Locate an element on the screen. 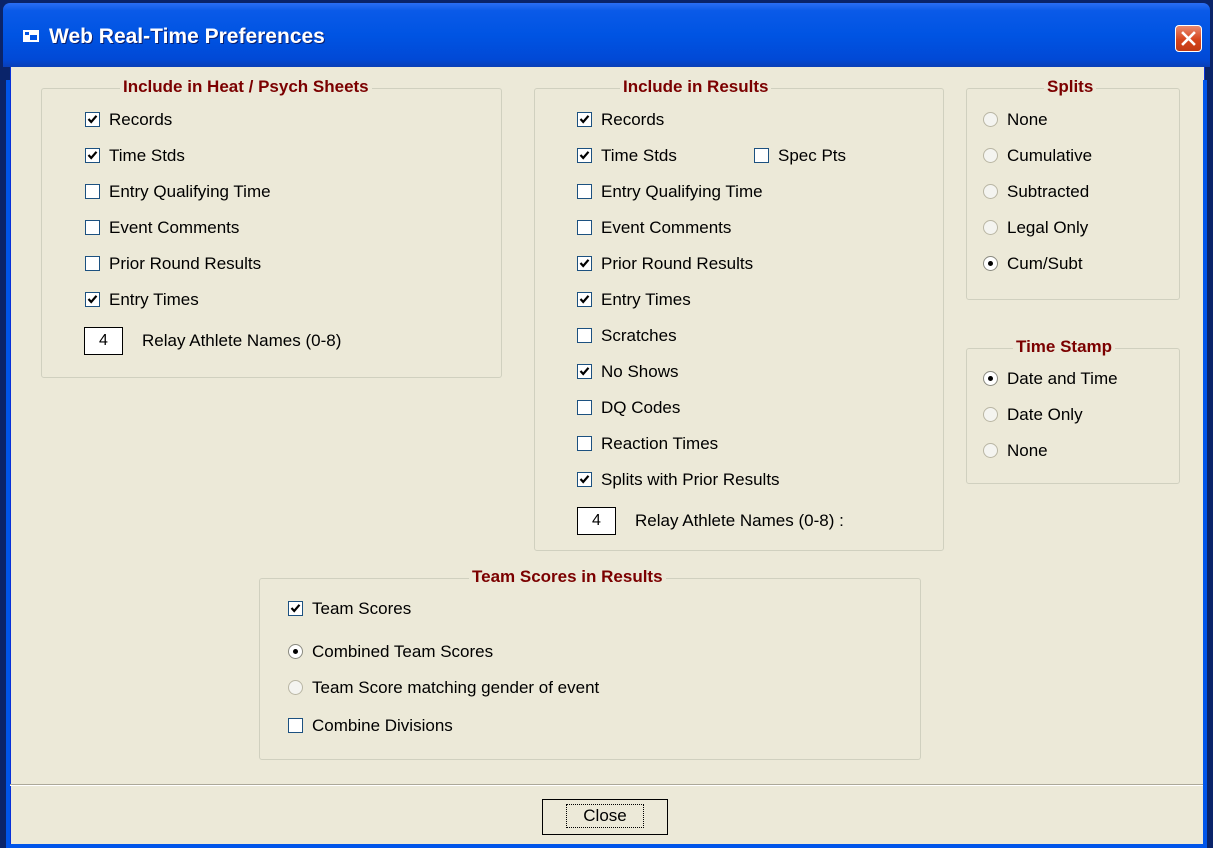 The width and height of the screenshot is (1213, 850). results-event-comments-label: Event Comments is located at coordinates (666, 227).